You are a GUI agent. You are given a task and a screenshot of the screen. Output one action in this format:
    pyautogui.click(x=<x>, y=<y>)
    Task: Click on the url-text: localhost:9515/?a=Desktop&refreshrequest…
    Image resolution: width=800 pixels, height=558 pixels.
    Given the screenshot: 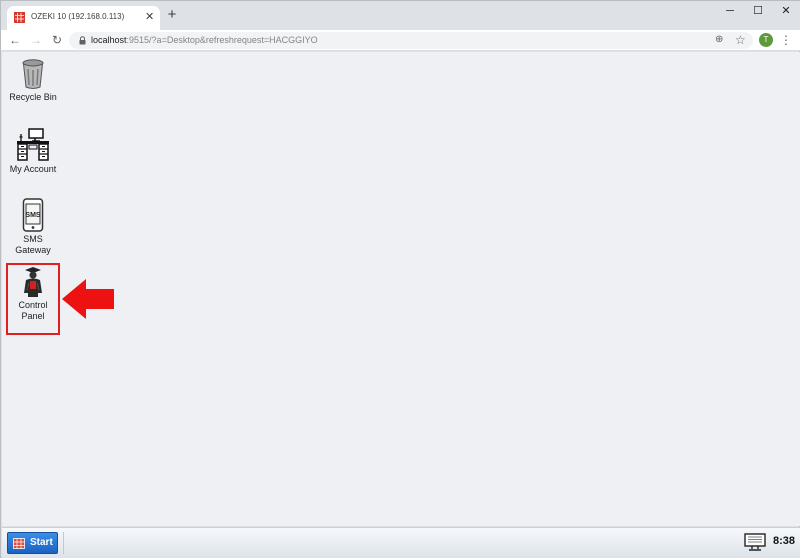 What is the action you would take?
    pyautogui.click(x=204, y=40)
    